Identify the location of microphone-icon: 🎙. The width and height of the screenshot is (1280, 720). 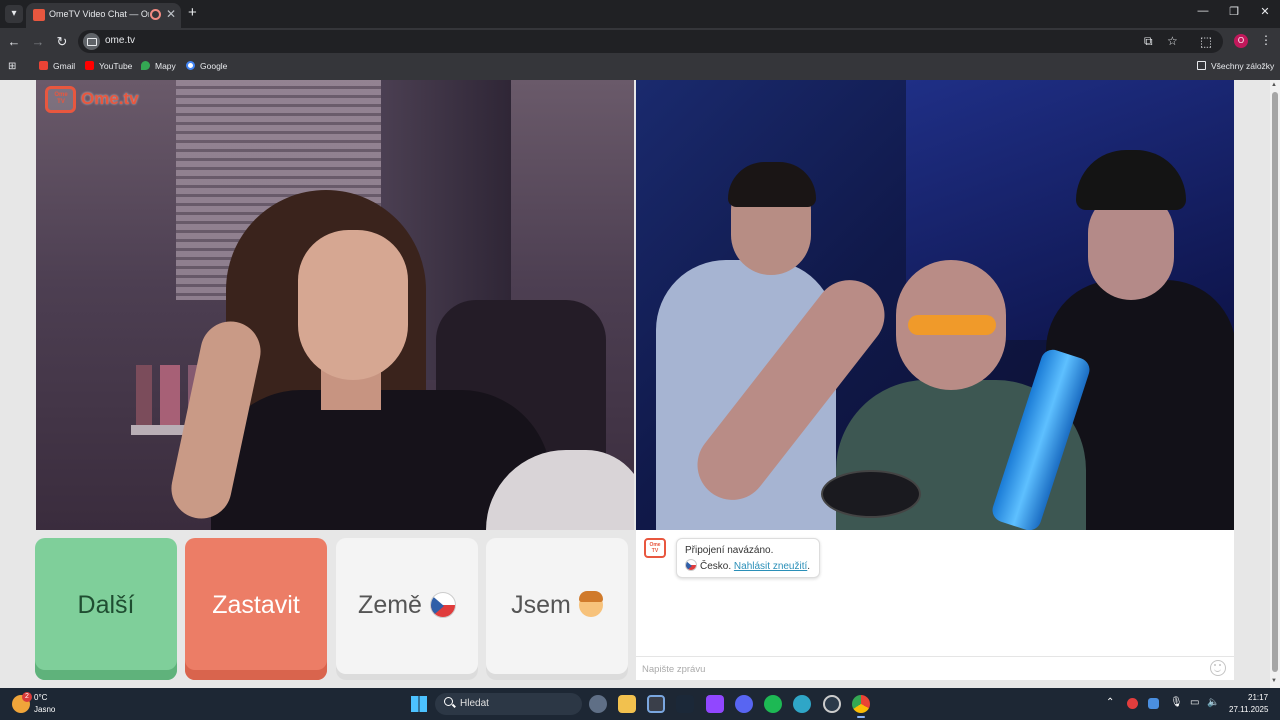
(1176, 702).